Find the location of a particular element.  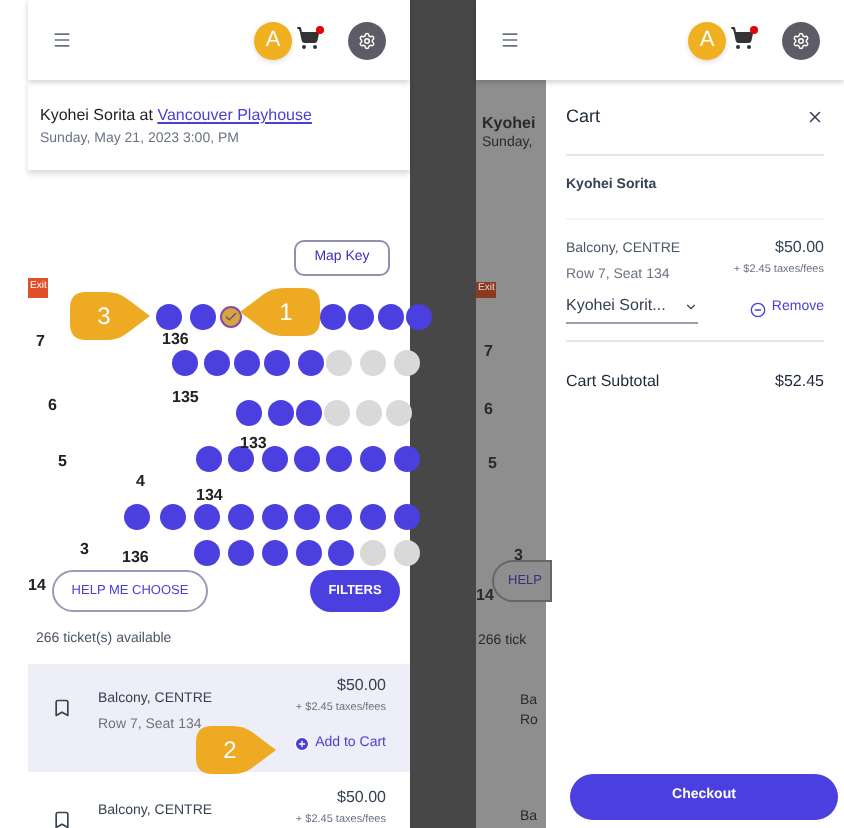

close-icon is located at coordinates (815, 117).